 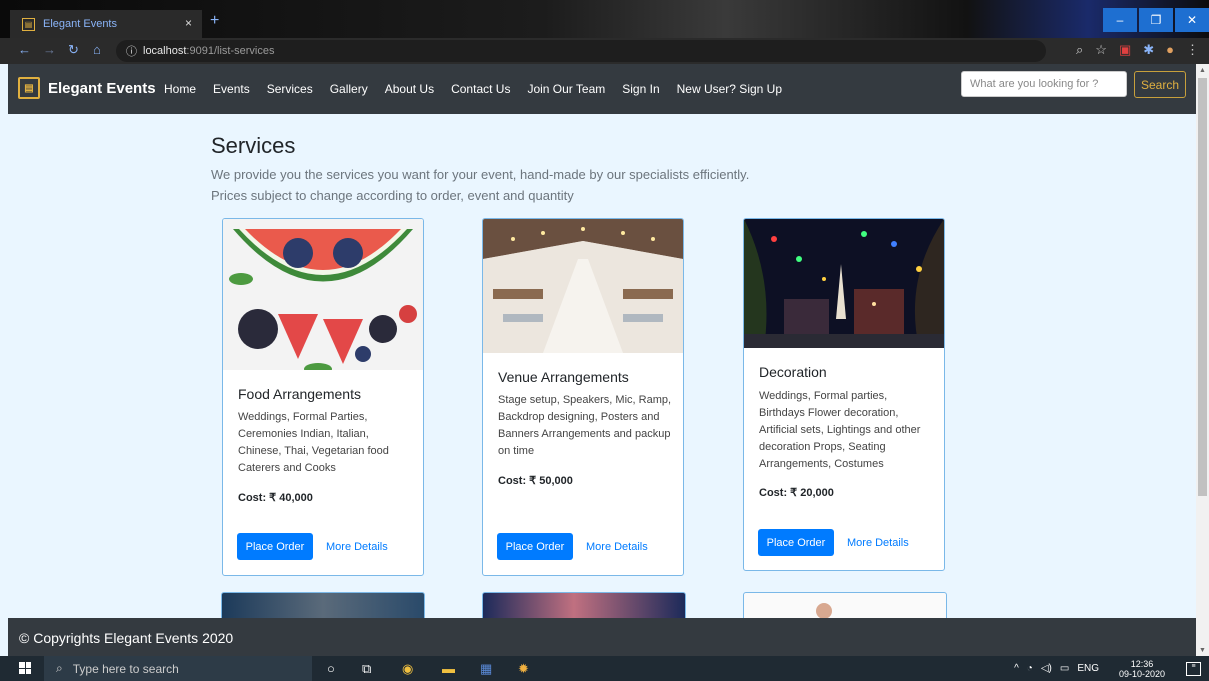 I want to click on site-footer: © Copyrights Elegant Events 2020, so click(x=602, y=637).